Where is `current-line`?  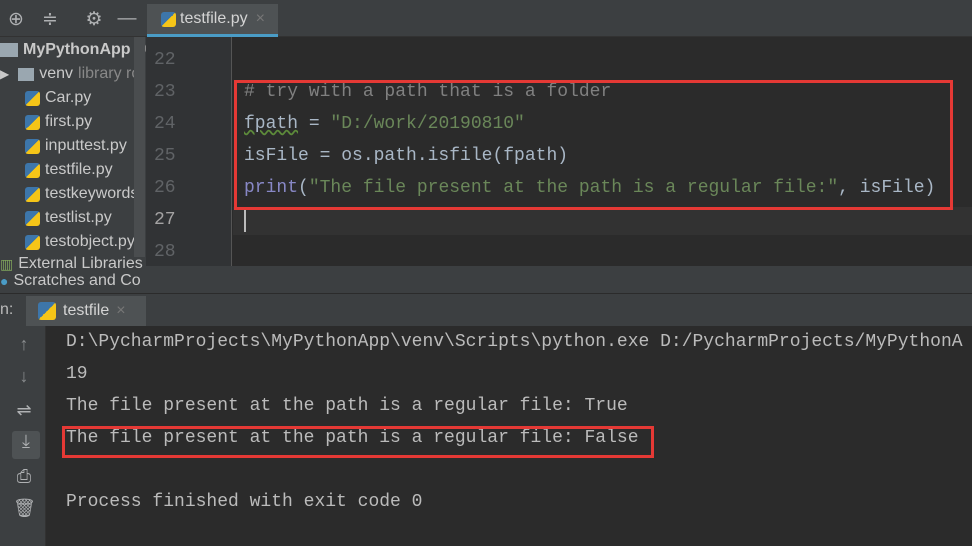 current-line is located at coordinates (602, 221).